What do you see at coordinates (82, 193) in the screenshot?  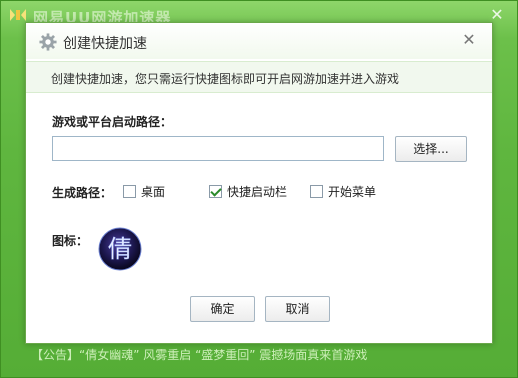 I see `generate-path-label: 生成路径：` at bounding box center [82, 193].